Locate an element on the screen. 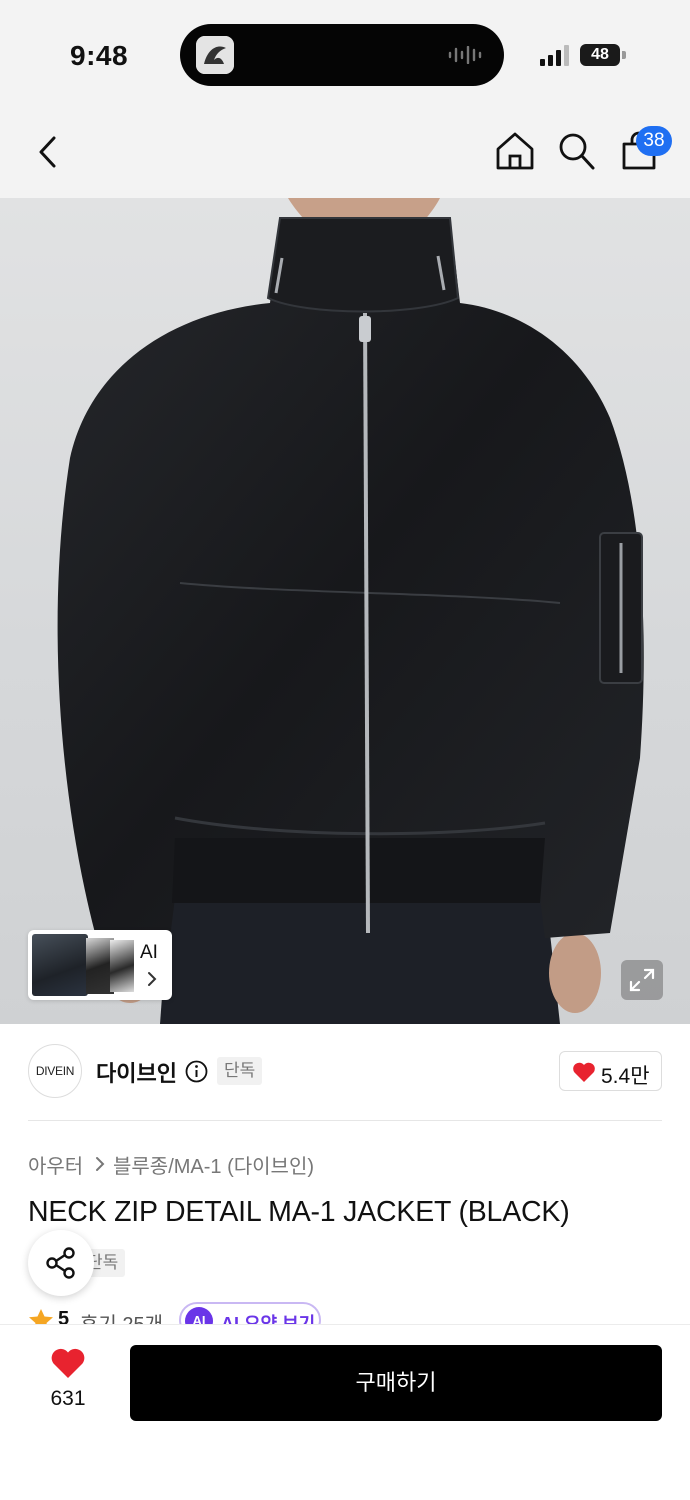 The width and height of the screenshot is (690, 1500). battery-icon: 48 is located at coordinates (603, 55).